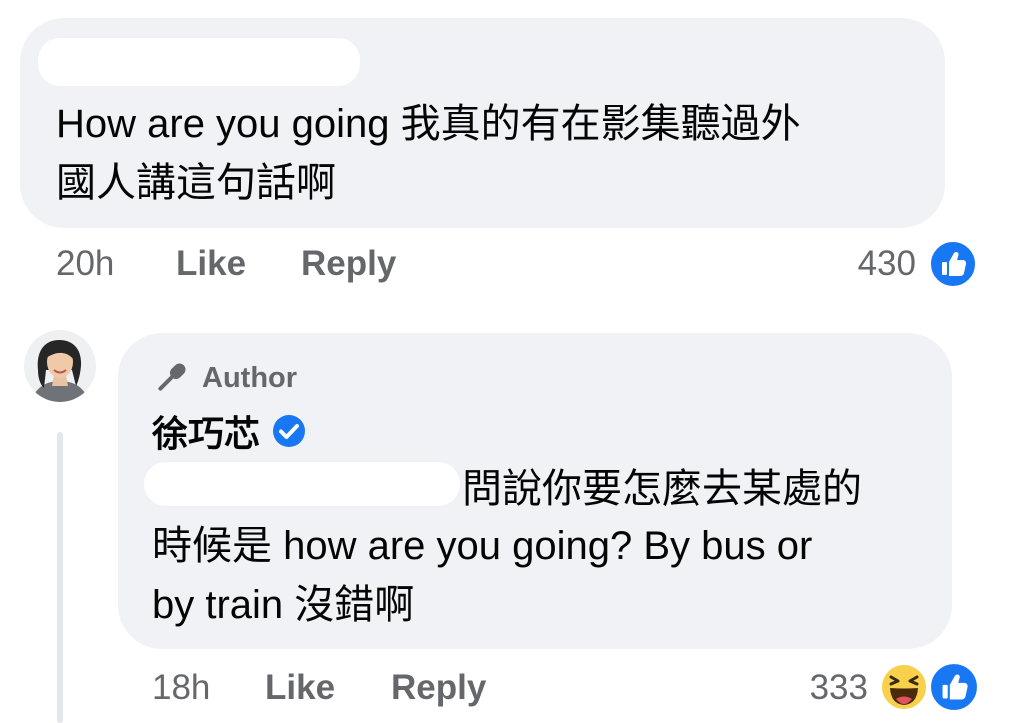 This screenshot has width=1014, height=723. I want to click on haha-icon, so click(904, 687).